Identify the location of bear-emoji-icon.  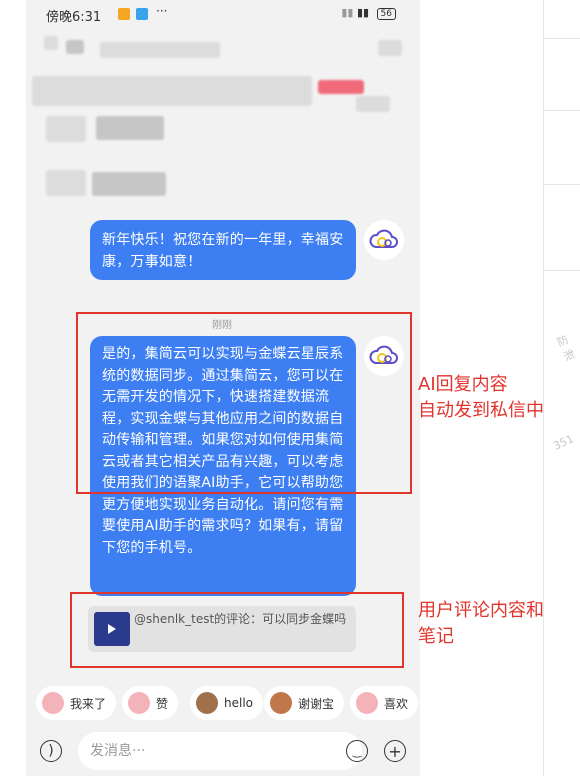
(281, 703).